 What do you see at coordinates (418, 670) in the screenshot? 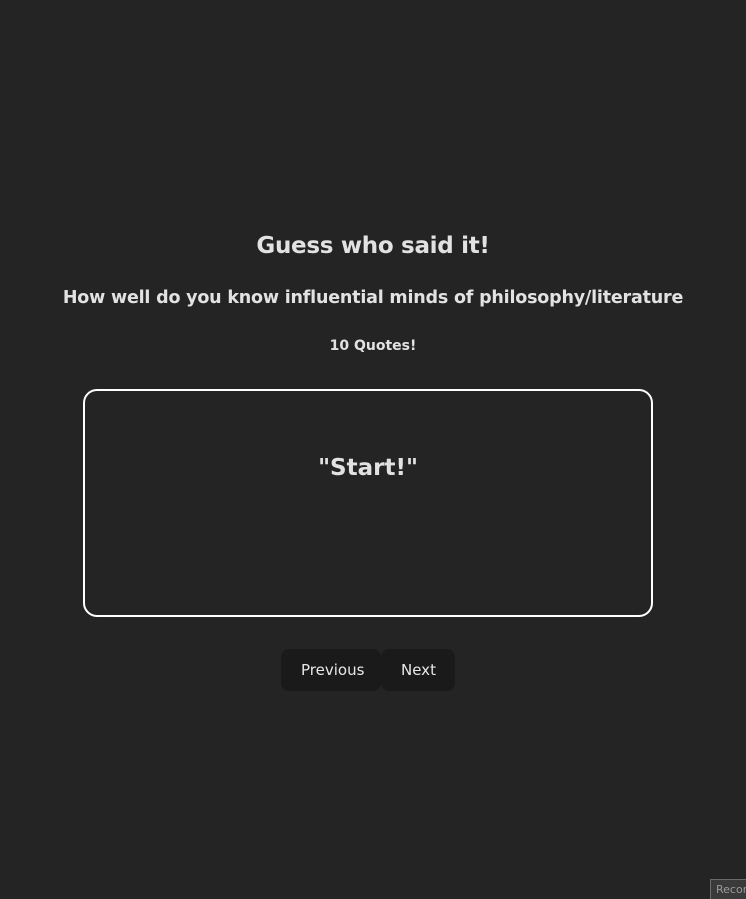
I see `next-button: Next` at bounding box center [418, 670].